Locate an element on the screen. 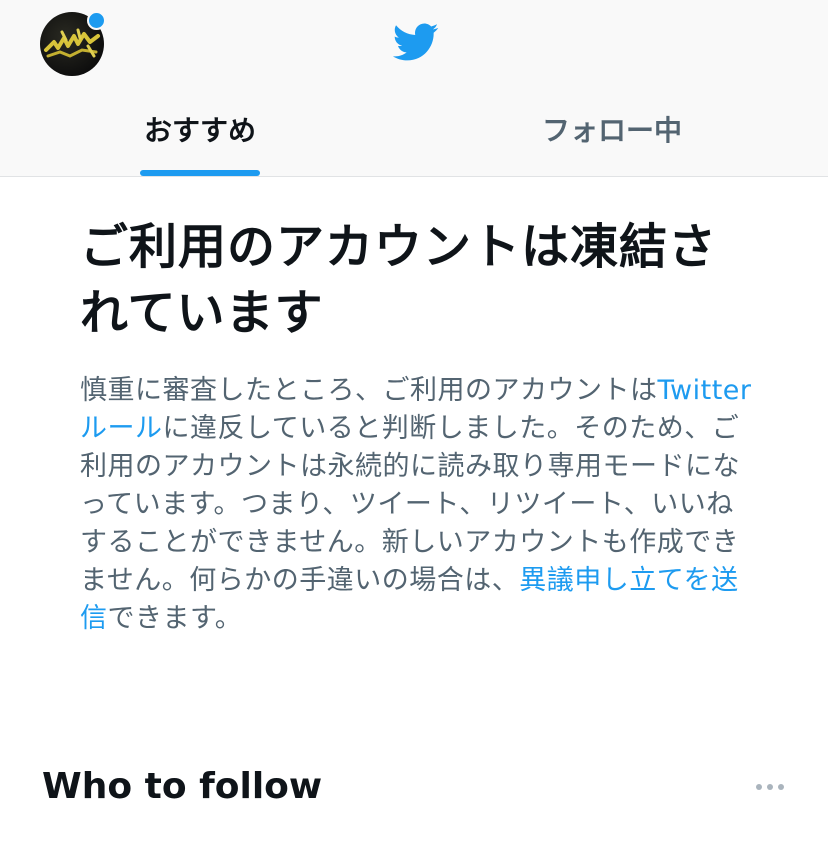  active-tab-indicator is located at coordinates (200, 173).